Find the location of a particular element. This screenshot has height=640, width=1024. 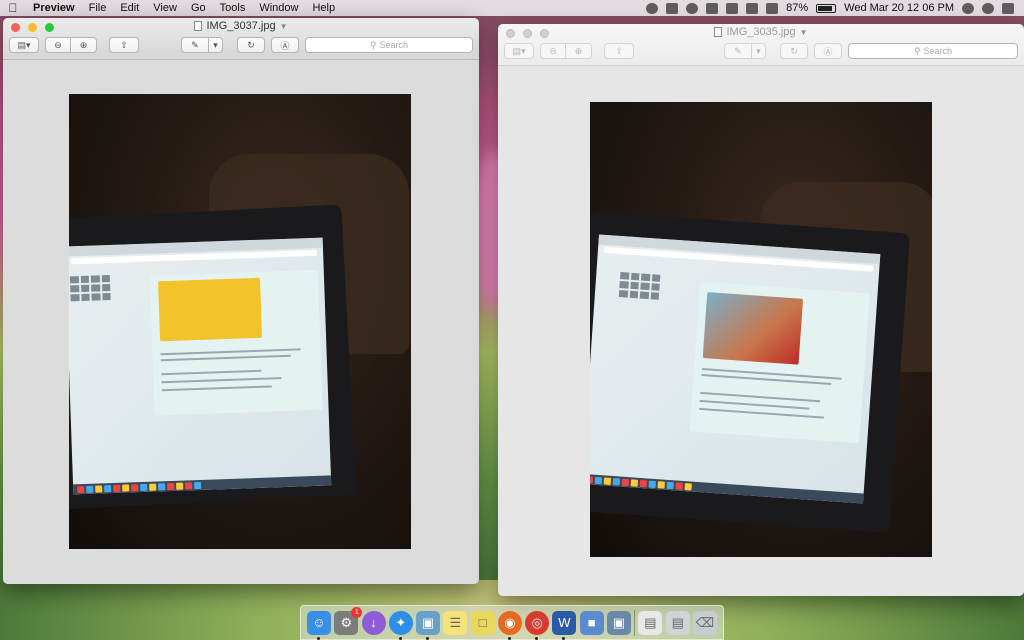

menu-edit: Edit is located at coordinates (129, 8).